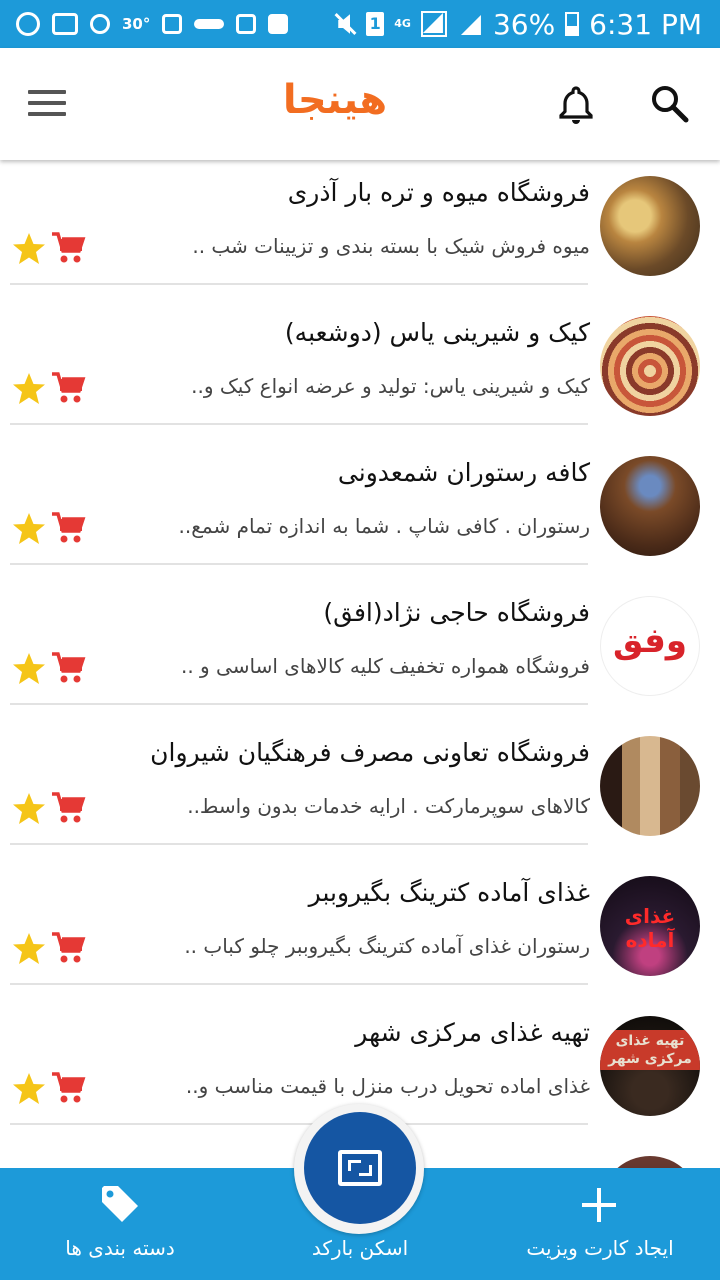 The height and width of the screenshot is (1280, 720). What do you see at coordinates (438, 192) in the screenshot?
I see `business-title: فروشگاه میوه و تره بار آذری` at bounding box center [438, 192].